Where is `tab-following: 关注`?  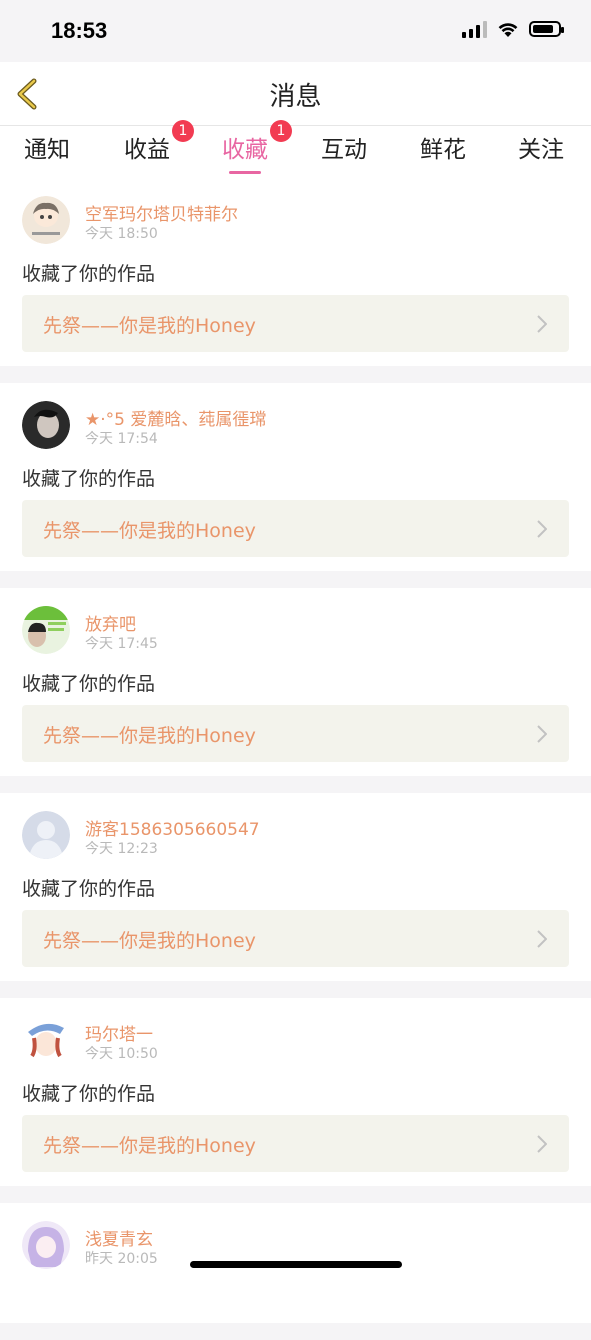 tab-following: 关注 is located at coordinates (541, 147).